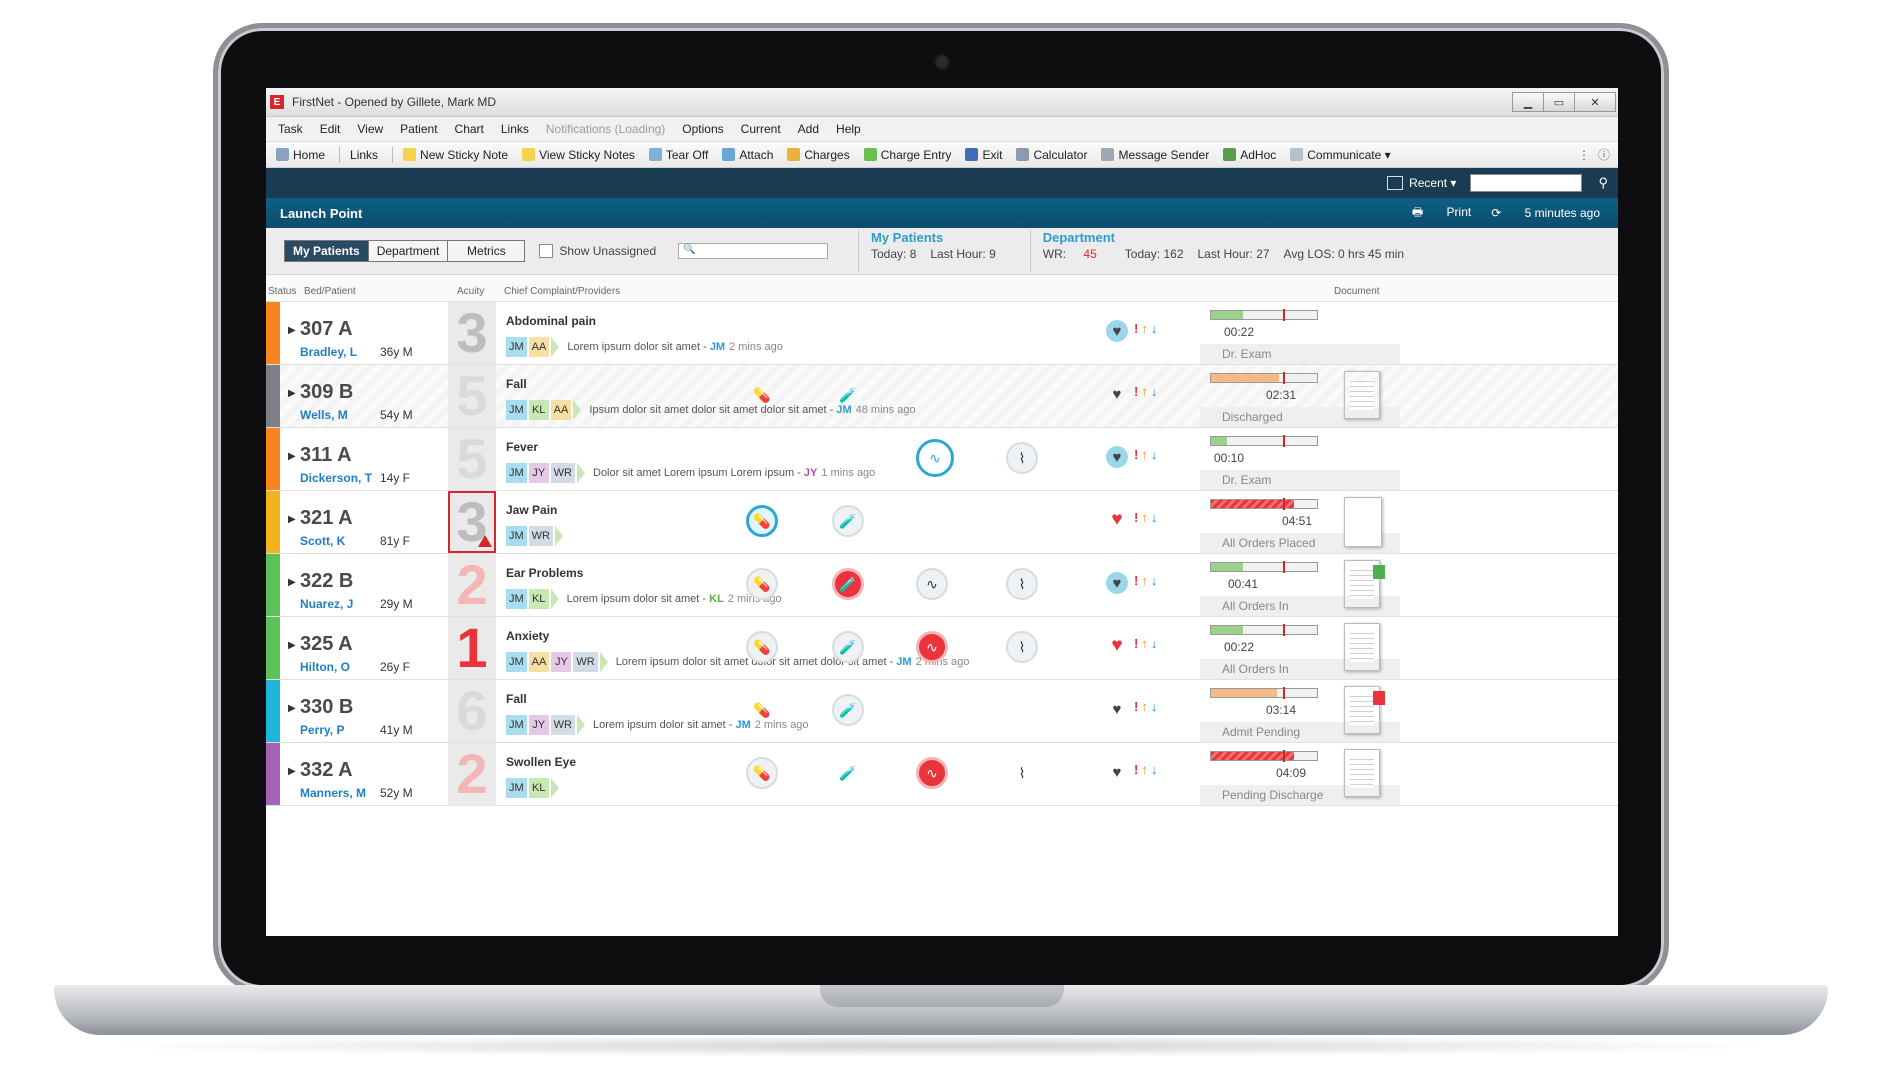 The image size is (1882, 1088). I want to click on tab-department: Department, so click(408, 251).